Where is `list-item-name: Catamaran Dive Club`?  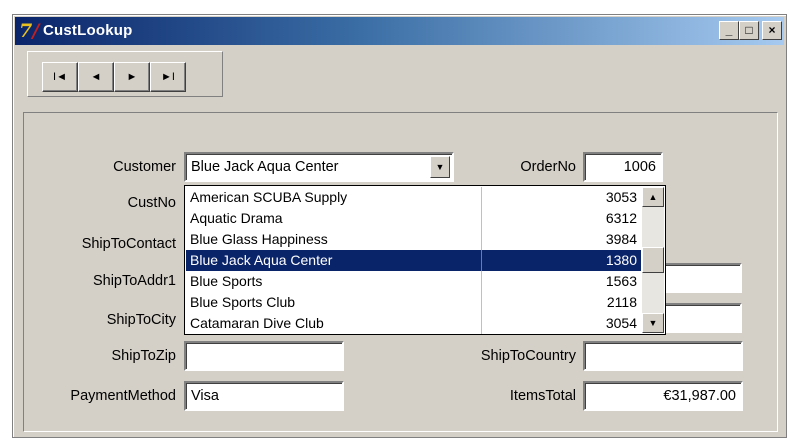 list-item-name: Catamaran Dive Club is located at coordinates (257, 323).